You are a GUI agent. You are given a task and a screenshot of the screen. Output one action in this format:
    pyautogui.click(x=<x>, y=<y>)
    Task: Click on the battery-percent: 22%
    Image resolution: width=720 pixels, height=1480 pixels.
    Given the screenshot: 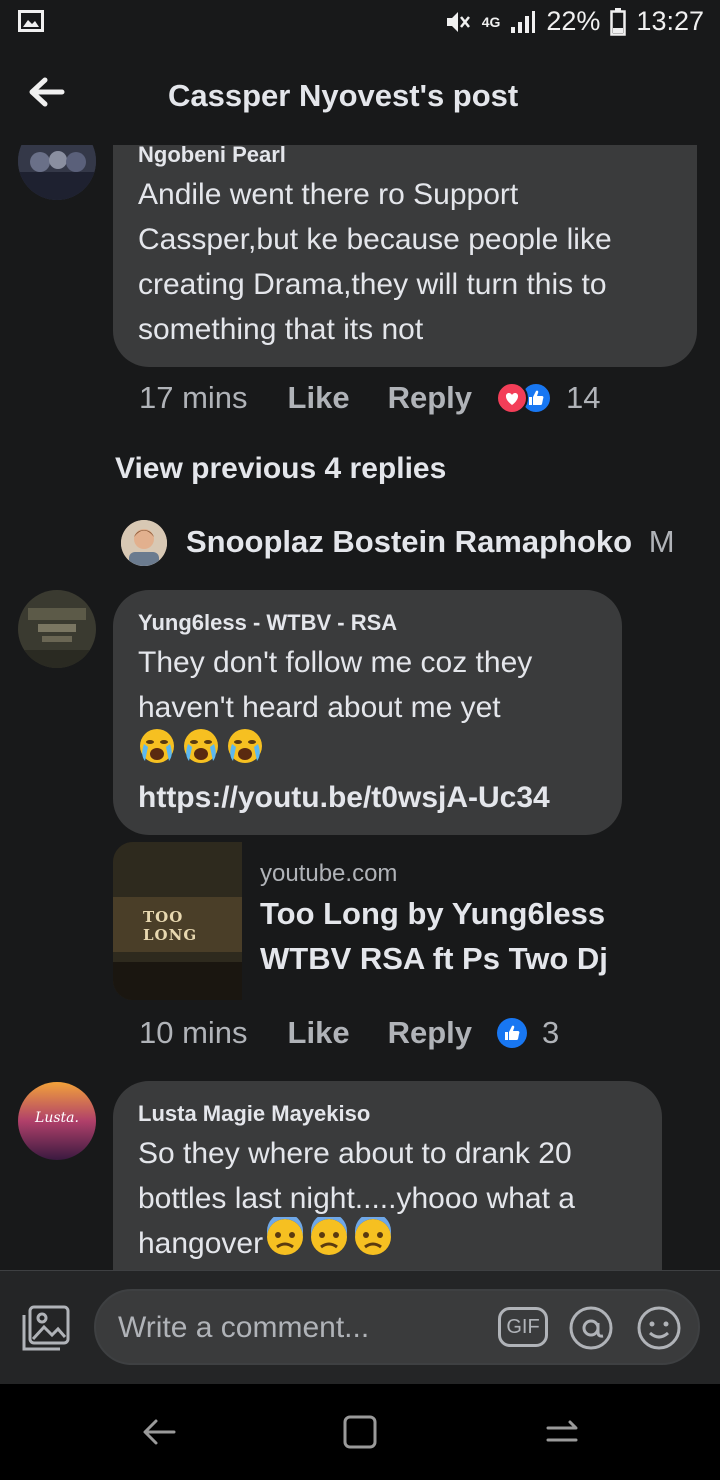 What is the action you would take?
    pyautogui.click(x=573, y=21)
    